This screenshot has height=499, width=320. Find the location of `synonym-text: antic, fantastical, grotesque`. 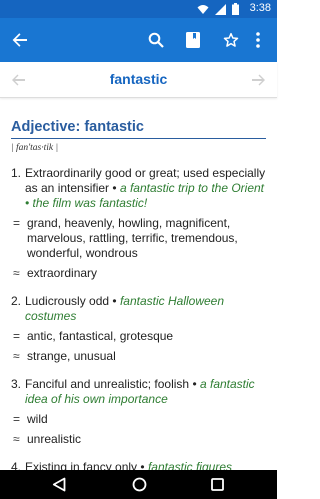

synonym-text: antic, fantastical, grotesque is located at coordinates (100, 336).